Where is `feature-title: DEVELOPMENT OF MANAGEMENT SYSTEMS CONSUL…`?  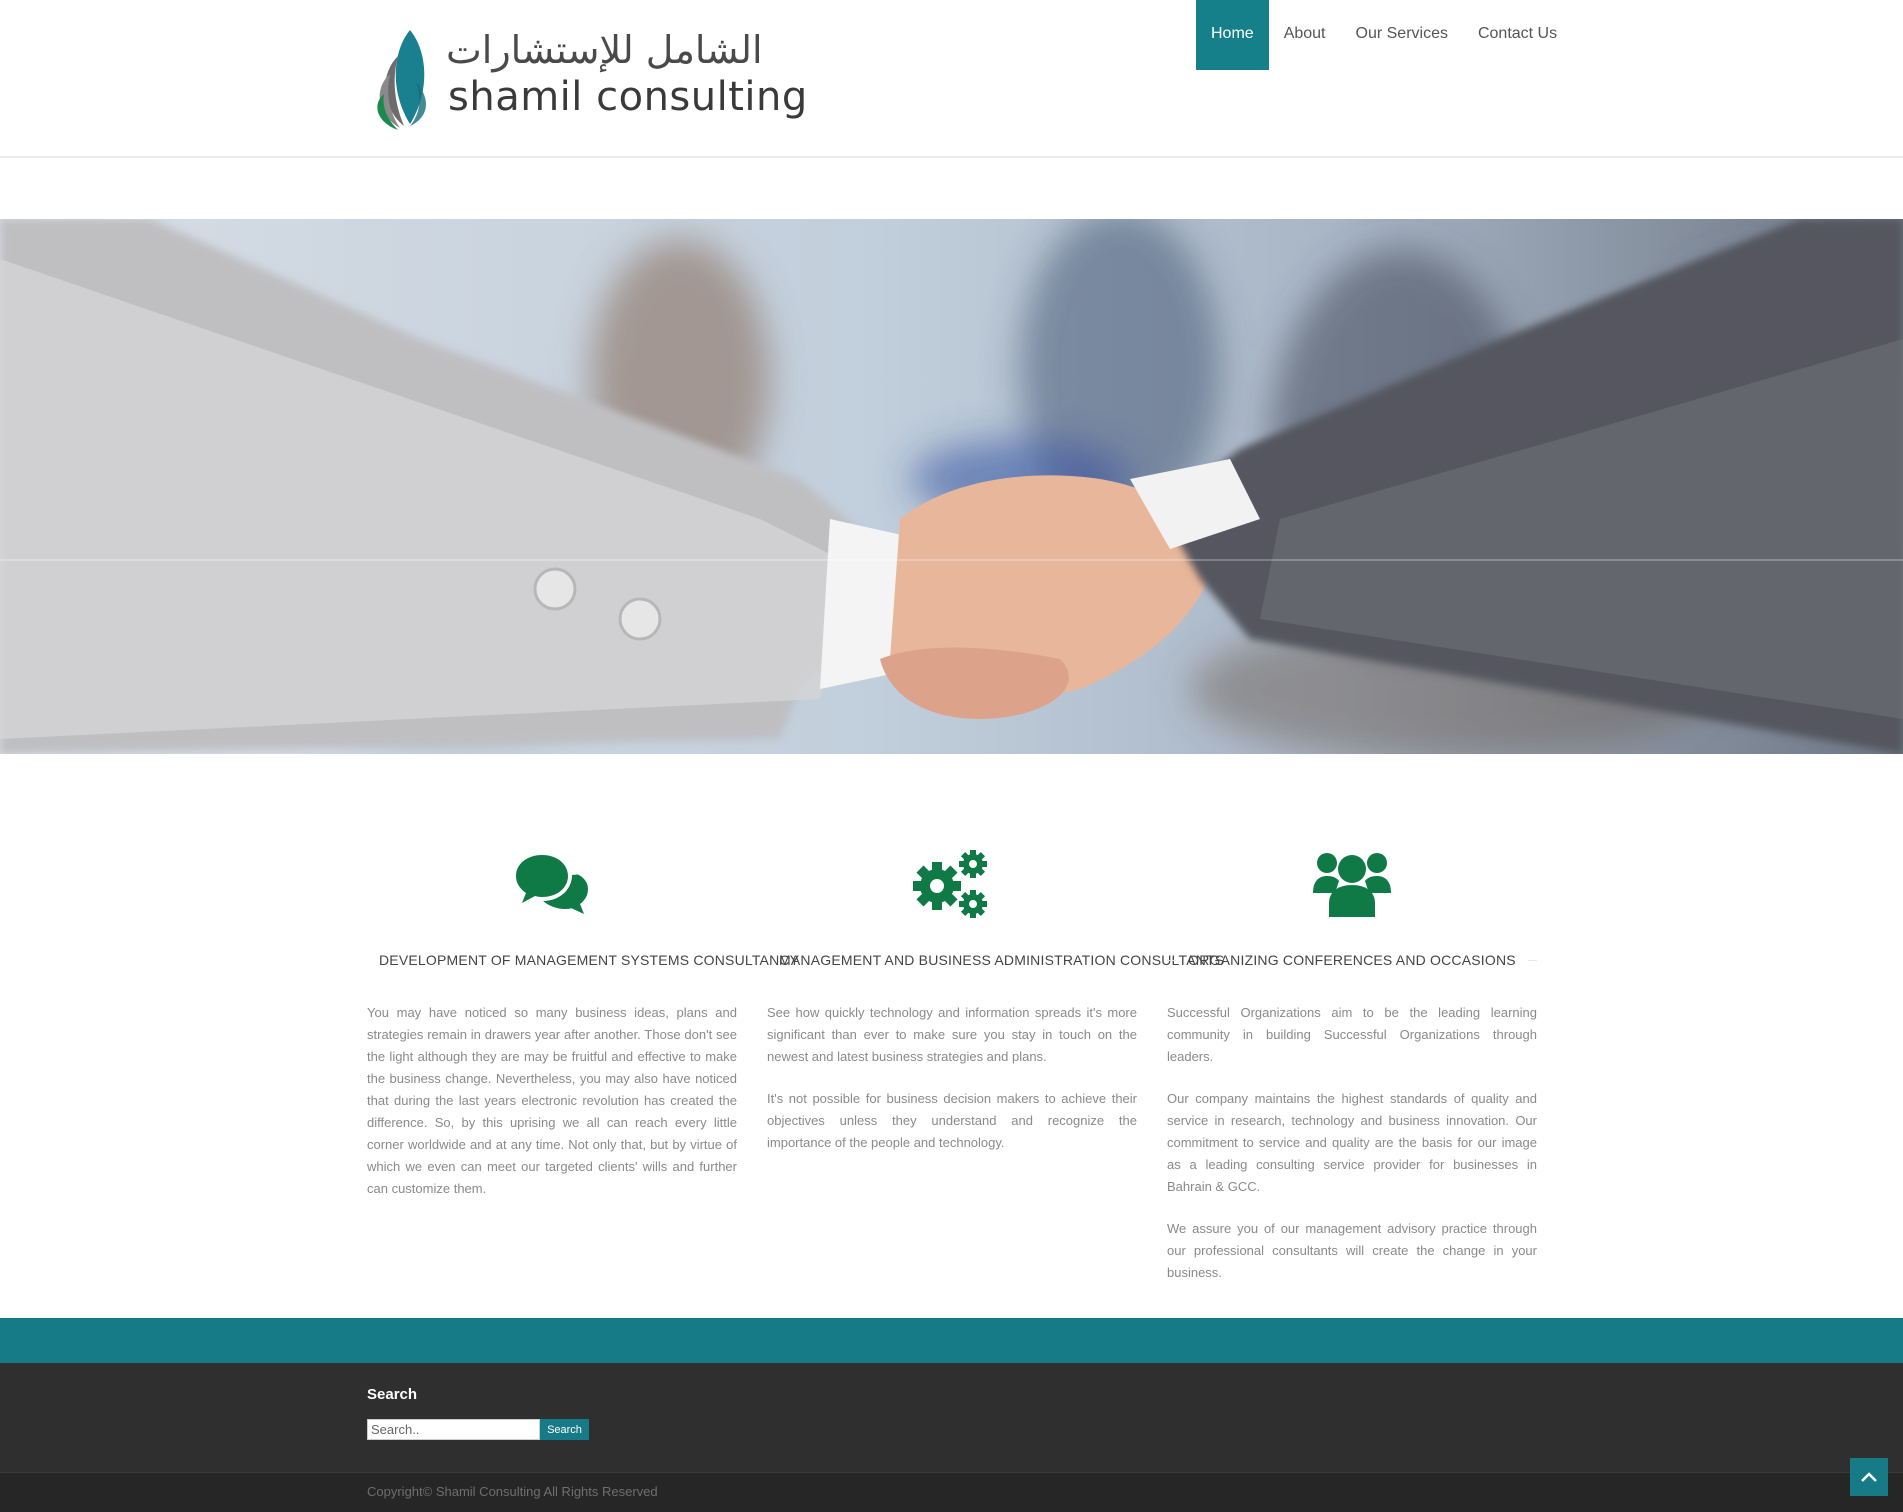
feature-title: DEVELOPMENT OF MANAGEMENT SYSTEMS CONSUL… is located at coordinates (589, 960).